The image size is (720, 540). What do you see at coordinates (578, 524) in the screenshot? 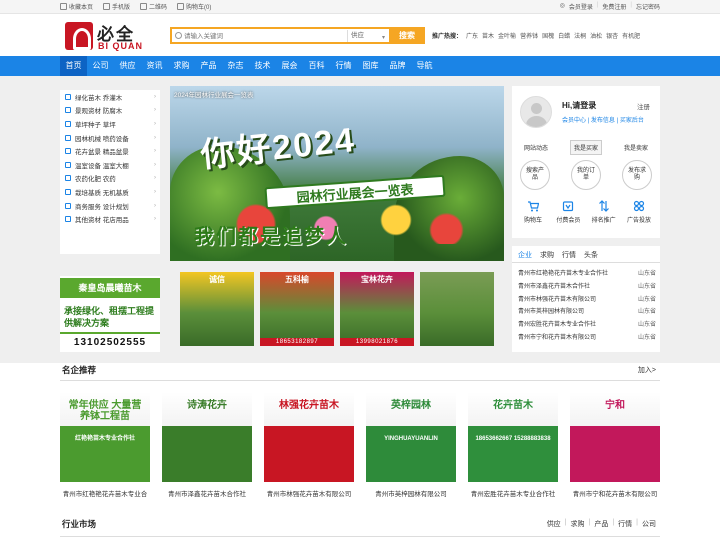
I see `market-link-buy: 求购` at bounding box center [578, 524].